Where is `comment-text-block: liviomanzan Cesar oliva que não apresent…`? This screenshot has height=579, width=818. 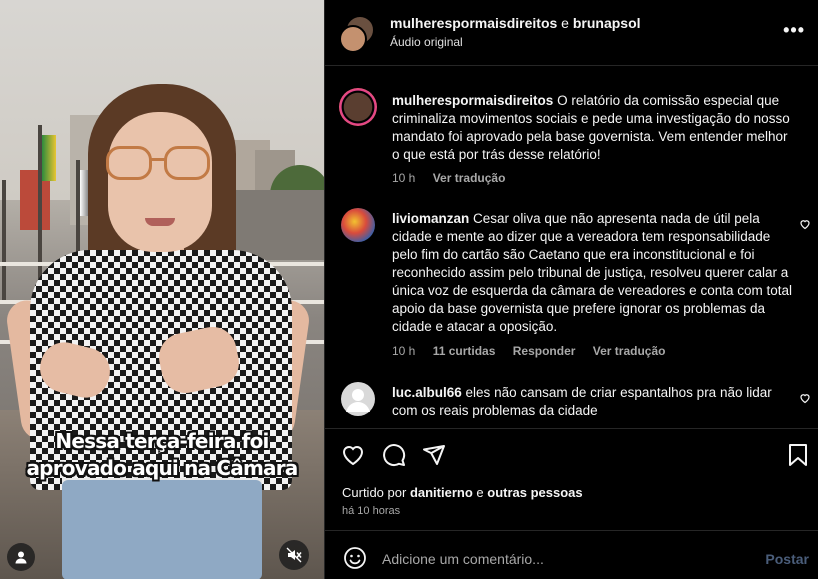
comment-text-block: liviomanzan Cesar oliva que não apresent… is located at coordinates (592, 273).